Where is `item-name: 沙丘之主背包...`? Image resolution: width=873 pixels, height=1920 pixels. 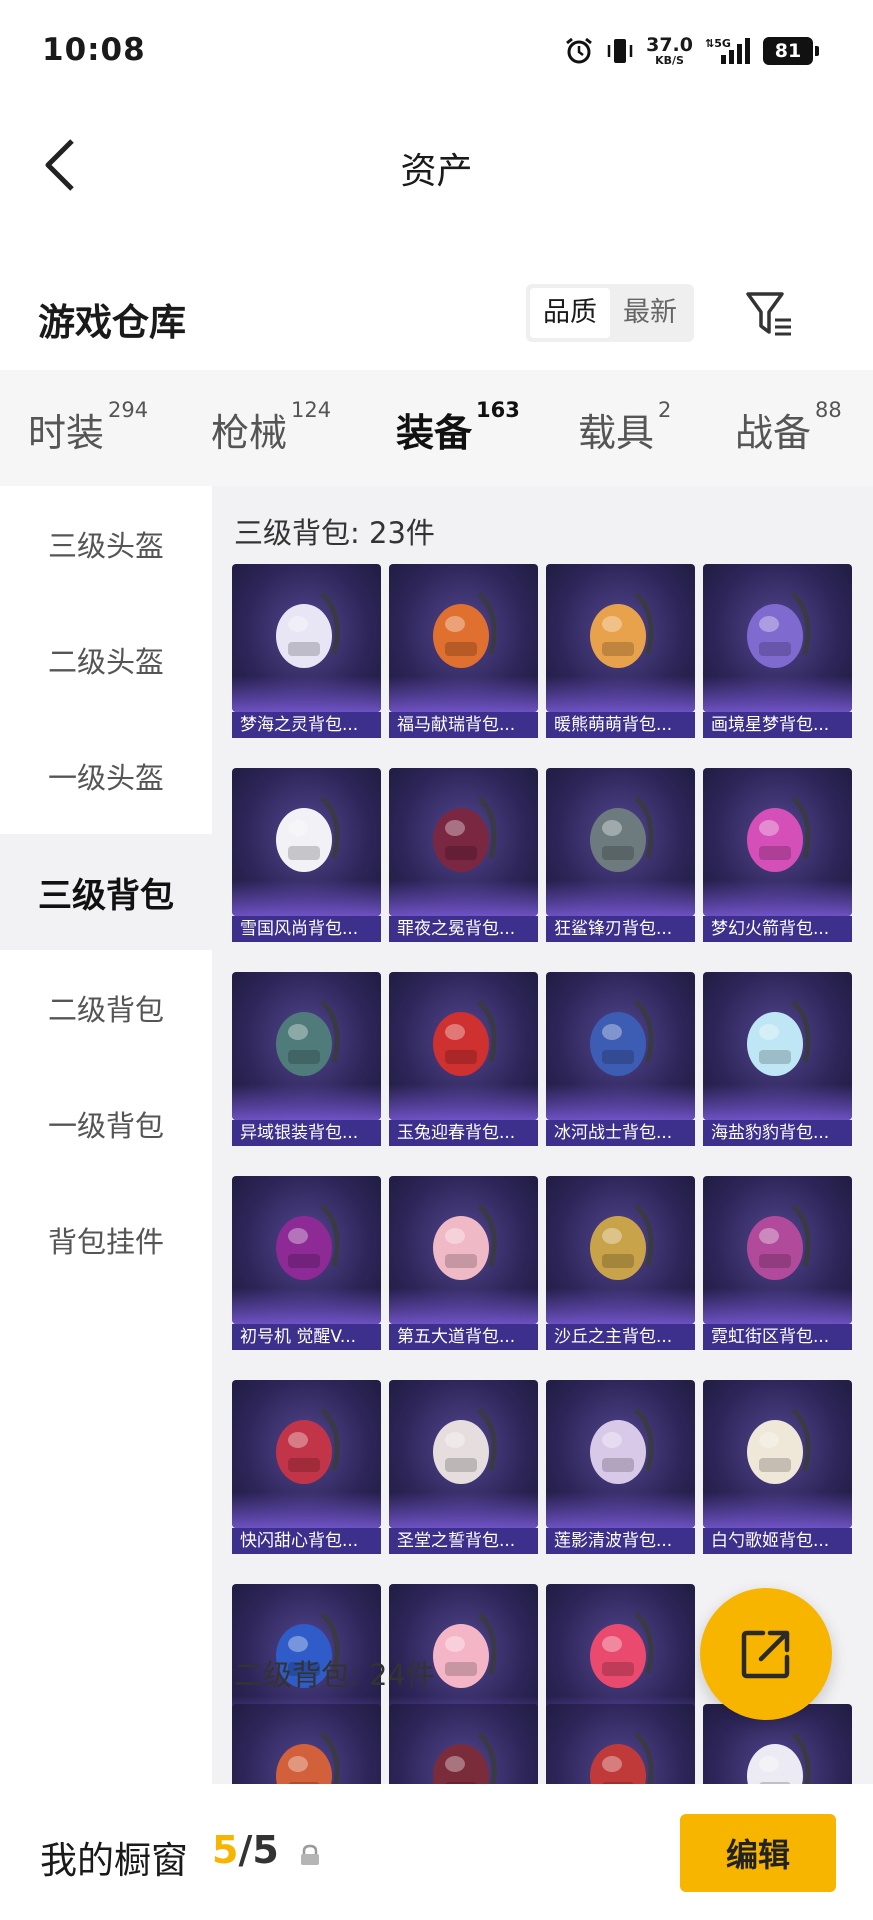
item-name: 沙丘之主背包... is located at coordinates (620, 1337).